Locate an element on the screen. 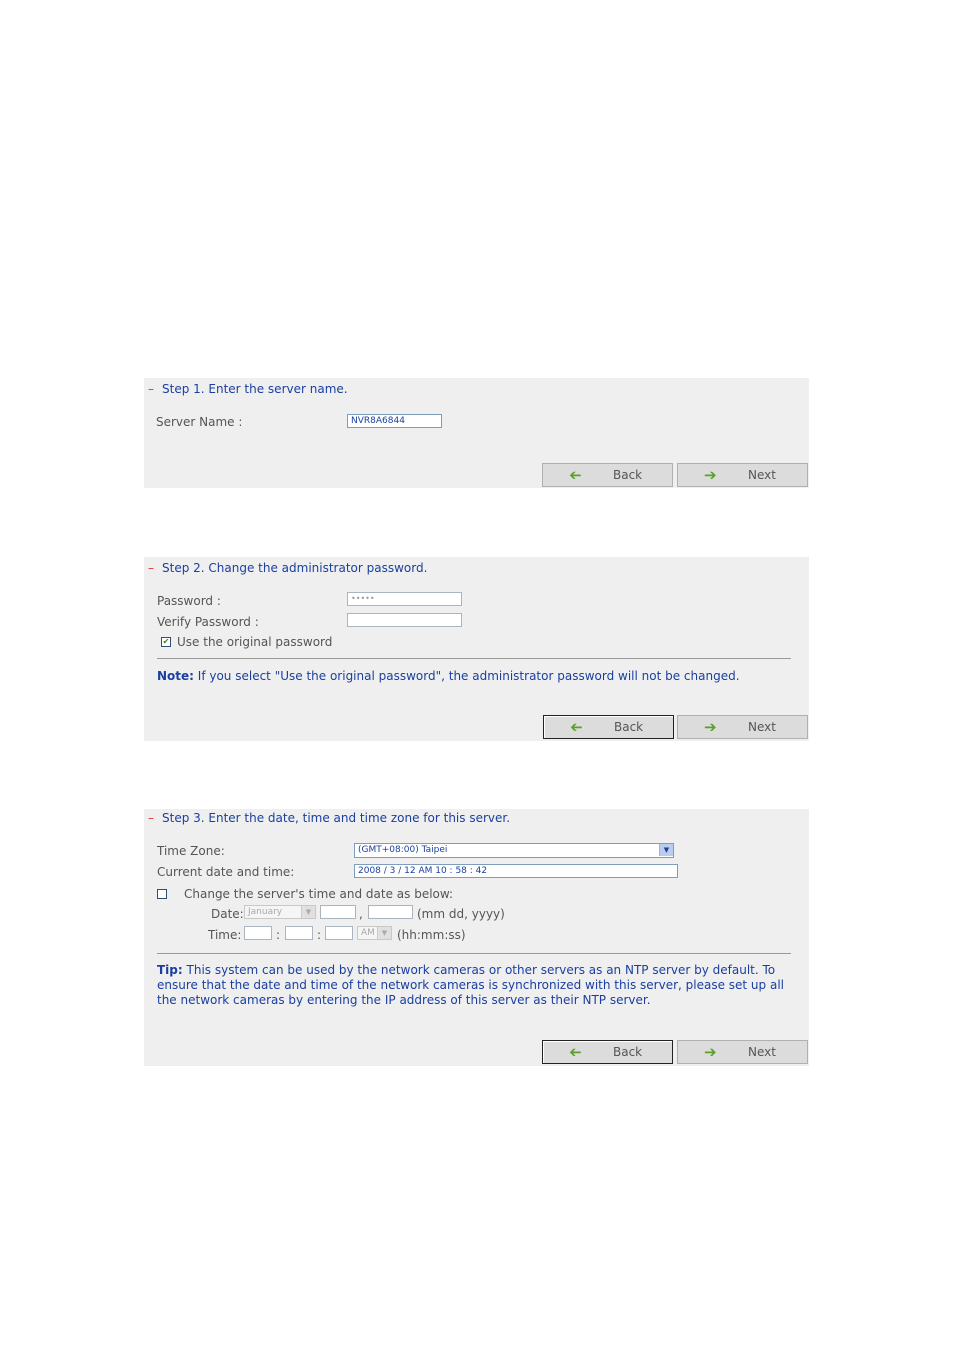  ampm-select: AM ▼ is located at coordinates (374, 933).